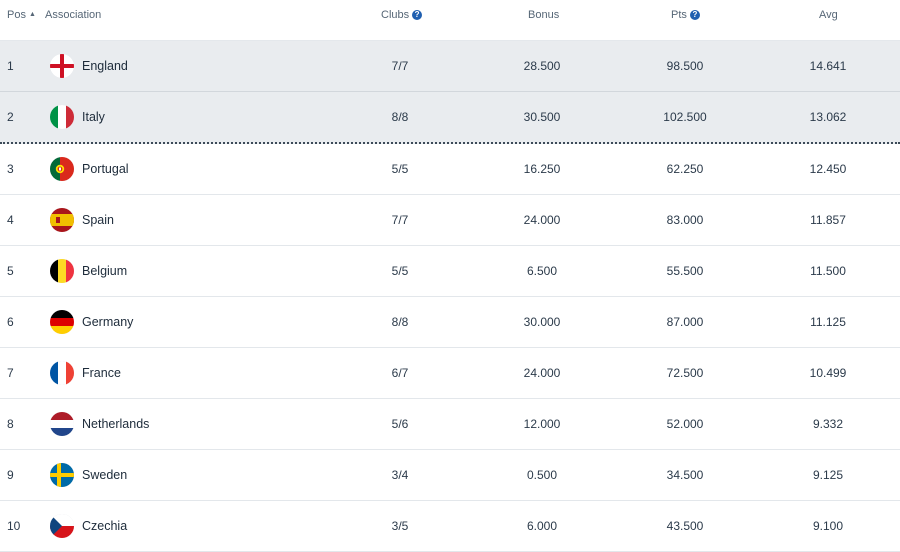 The height and width of the screenshot is (552, 900). I want to click on avg-column-header: Avg, so click(828, 15).